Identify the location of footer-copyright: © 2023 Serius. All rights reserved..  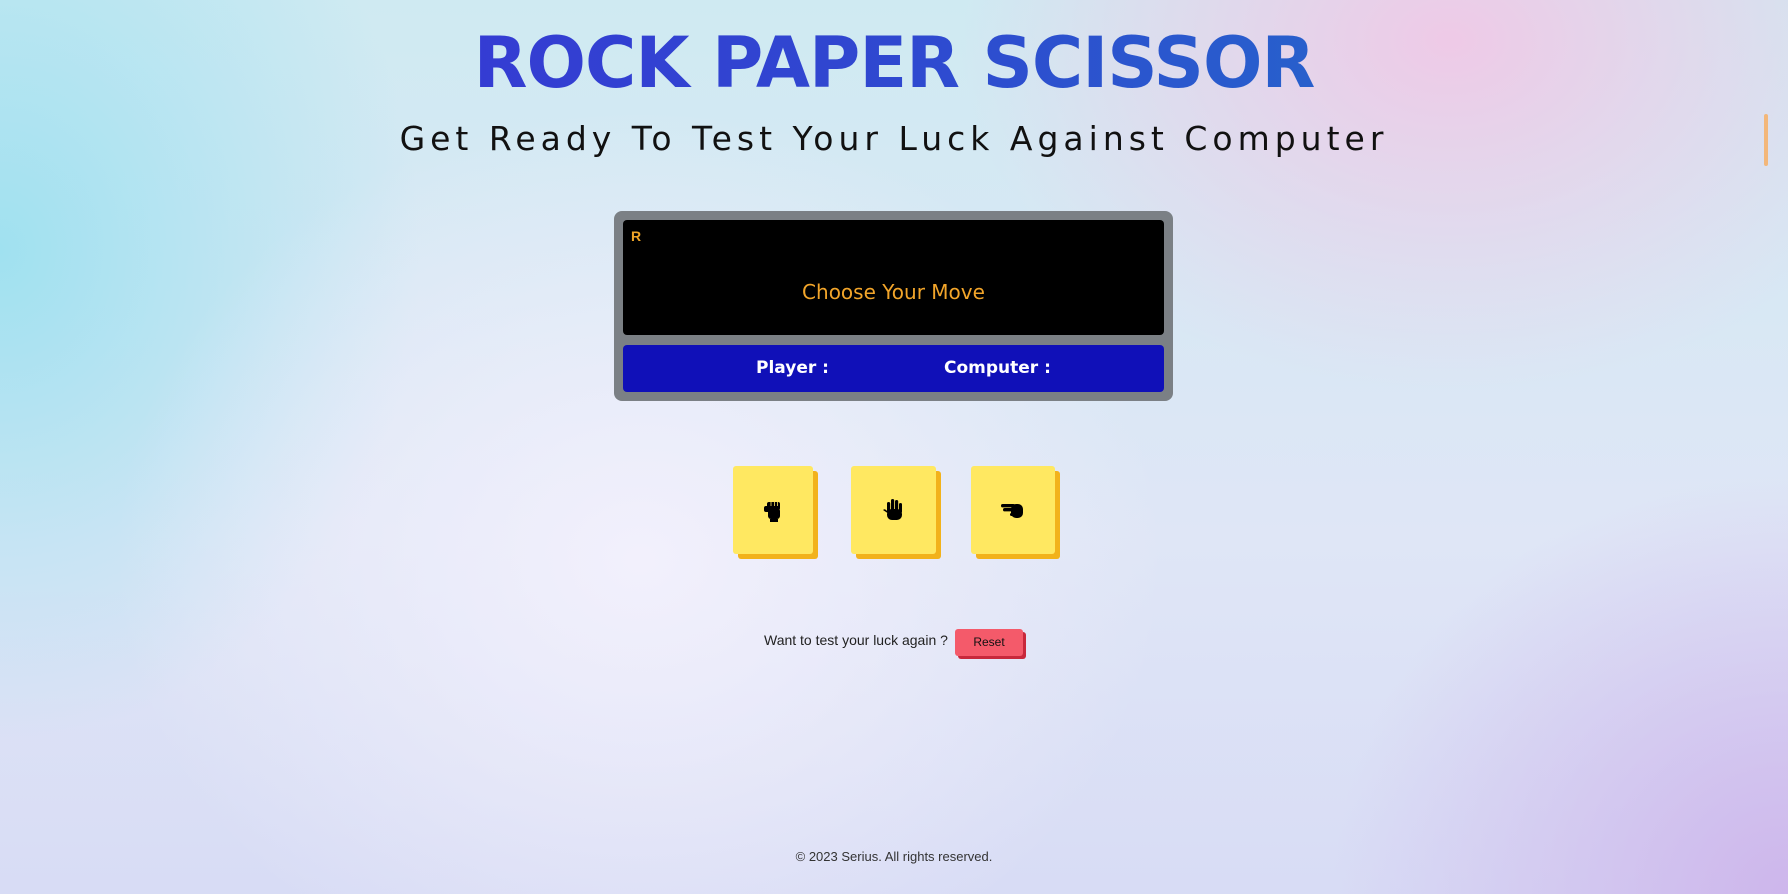
(894, 856).